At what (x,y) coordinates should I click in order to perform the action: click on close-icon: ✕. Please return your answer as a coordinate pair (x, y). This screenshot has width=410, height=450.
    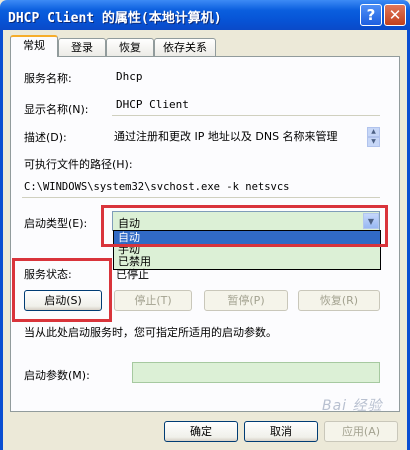
    Looking at the image, I should click on (395, 15).